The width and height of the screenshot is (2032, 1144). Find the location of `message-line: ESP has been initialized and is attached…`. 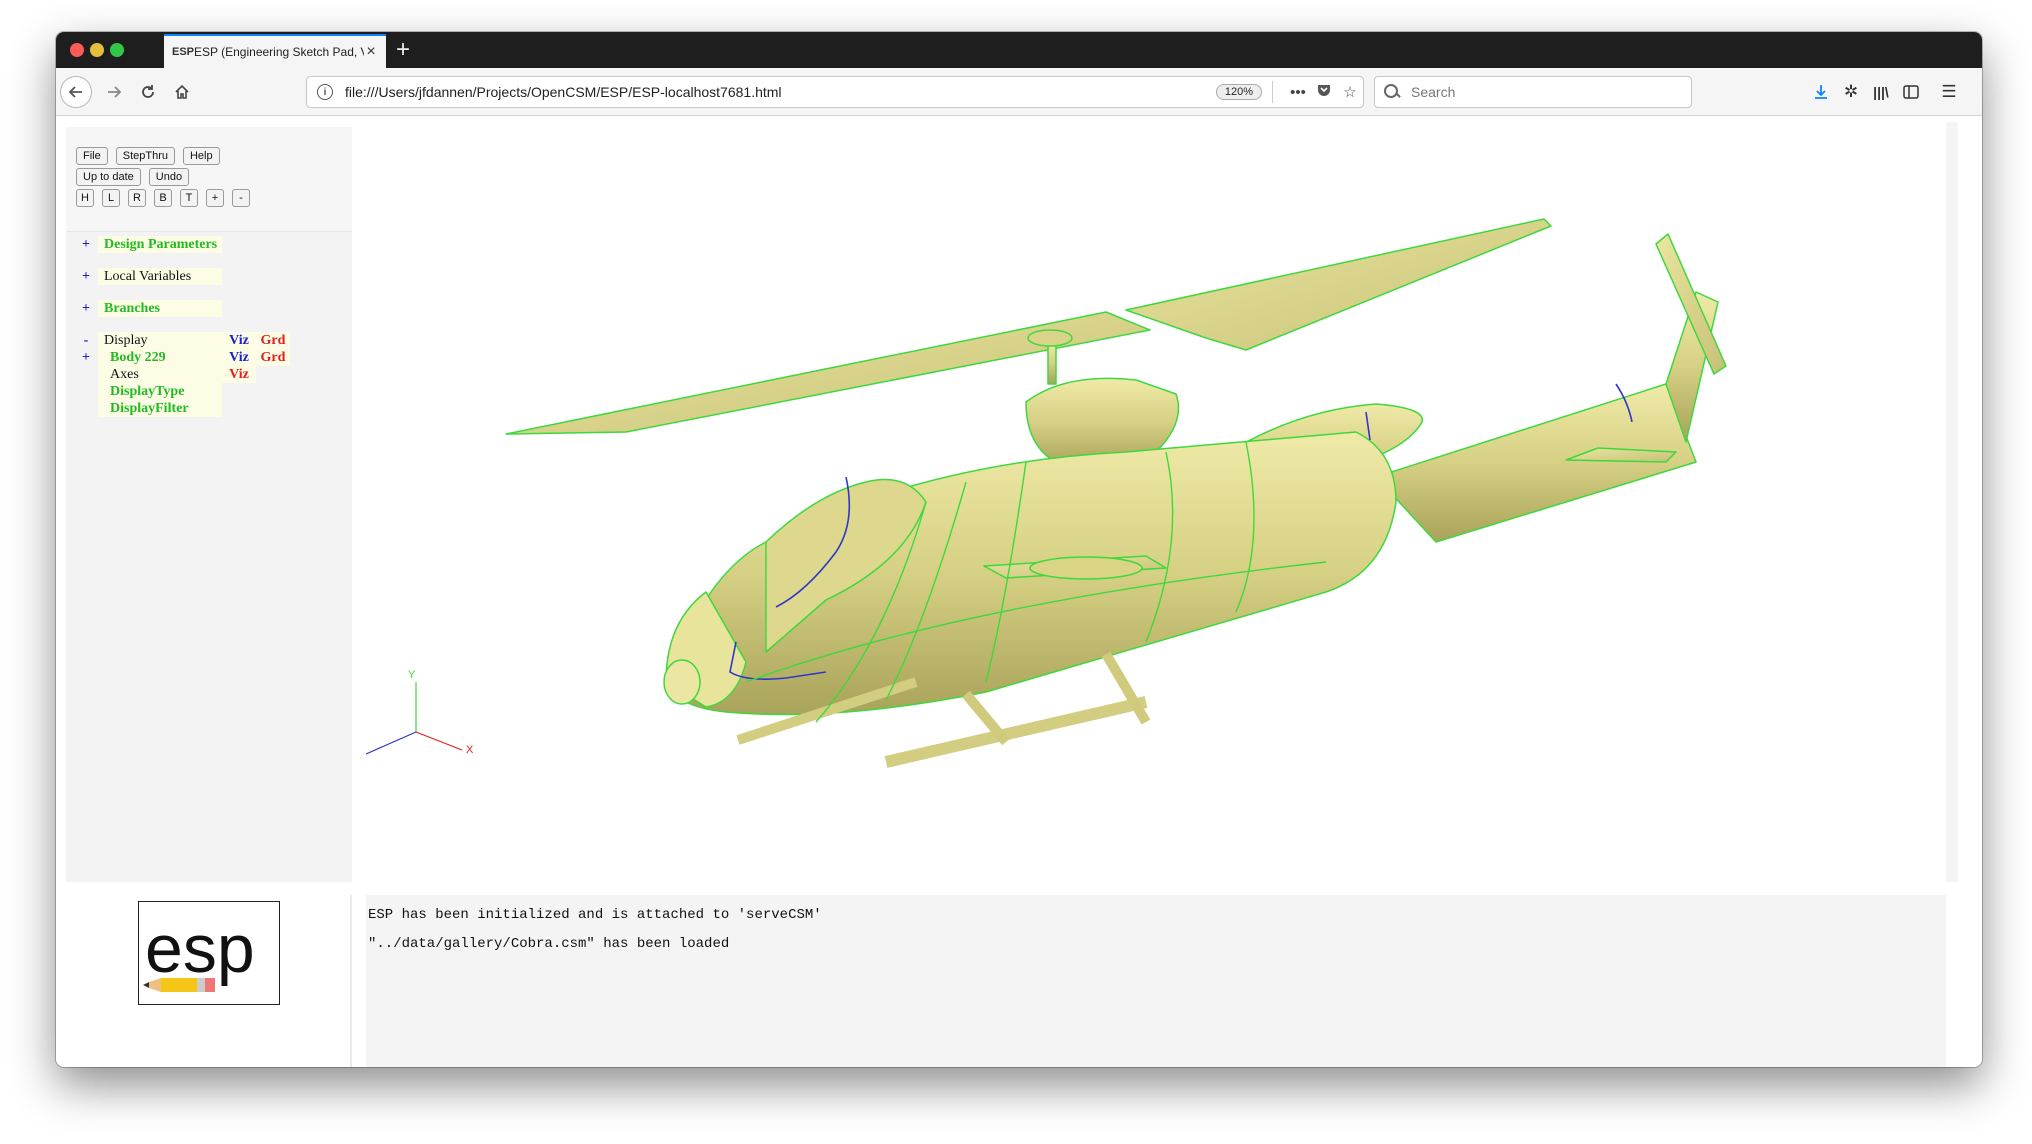

message-line: ESP has been initialized and is attached… is located at coordinates (595, 915).